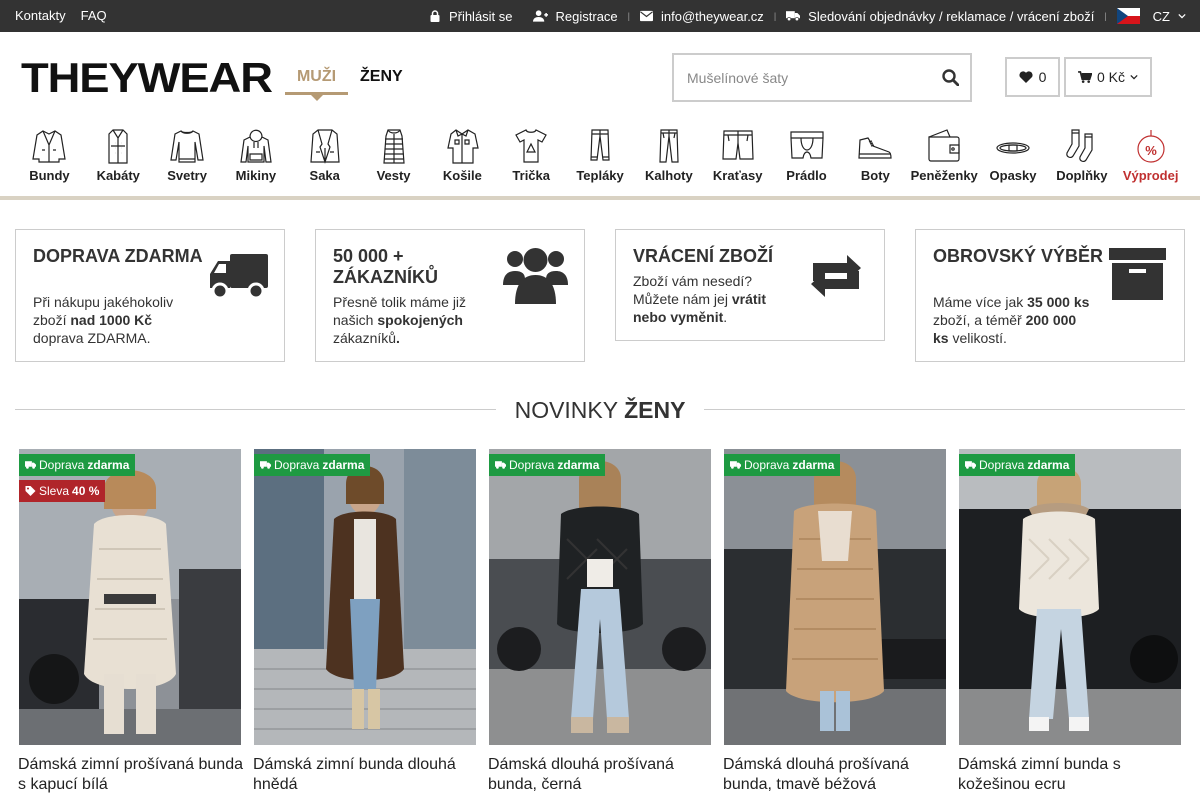 This screenshot has width=1200, height=800. Describe the element at coordinates (1150, 175) in the screenshot. I see `category-label: Výprodej` at that location.